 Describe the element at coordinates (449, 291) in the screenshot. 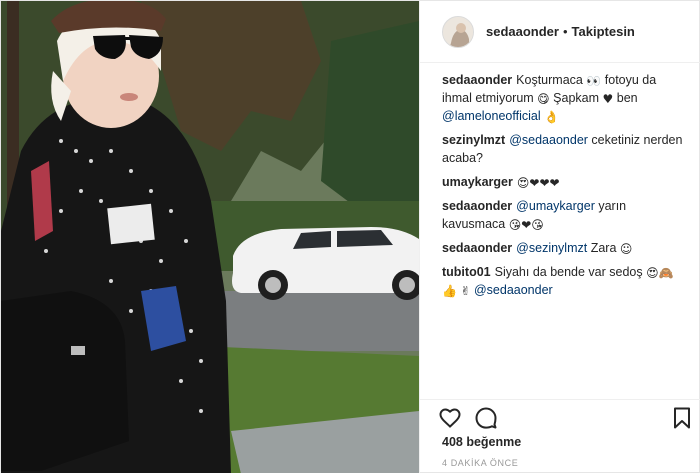

I see `emoji-icon: 👍` at that location.